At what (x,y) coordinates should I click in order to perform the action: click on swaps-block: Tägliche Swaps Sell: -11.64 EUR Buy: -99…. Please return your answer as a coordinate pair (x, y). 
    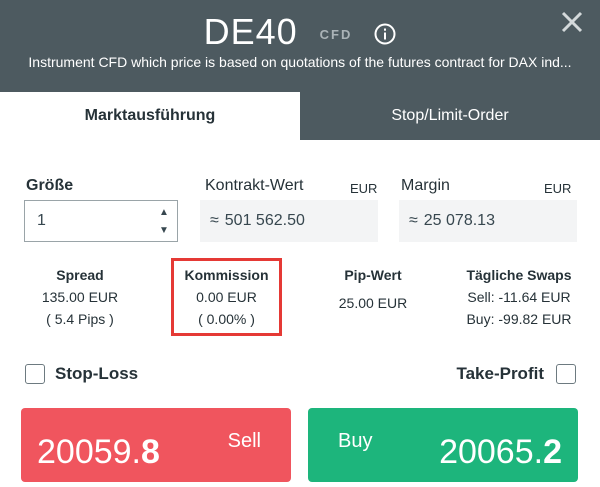
    Looking at the image, I should click on (519, 297).